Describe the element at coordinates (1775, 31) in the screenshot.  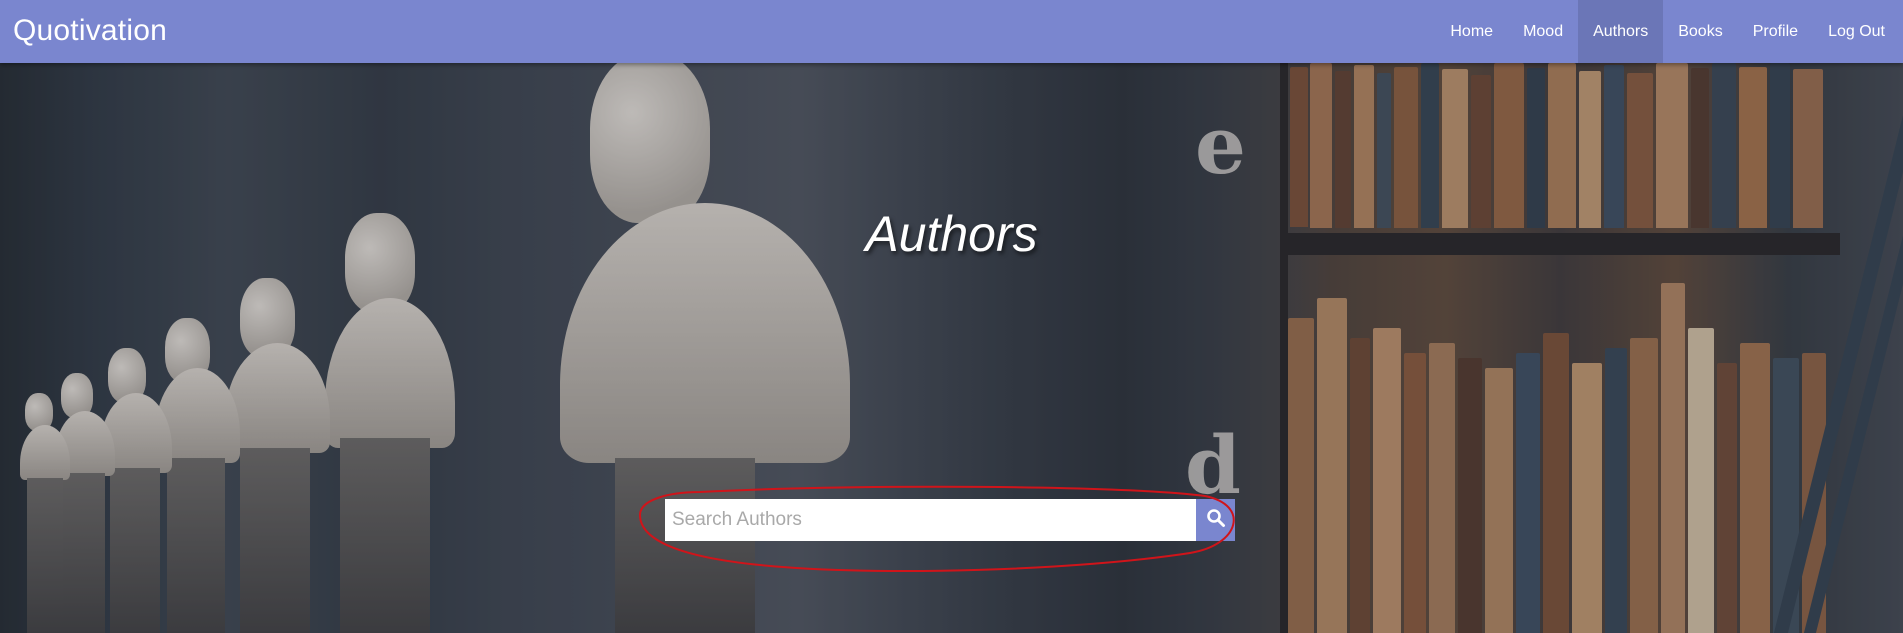
I see `nav-profile: Profile` at that location.